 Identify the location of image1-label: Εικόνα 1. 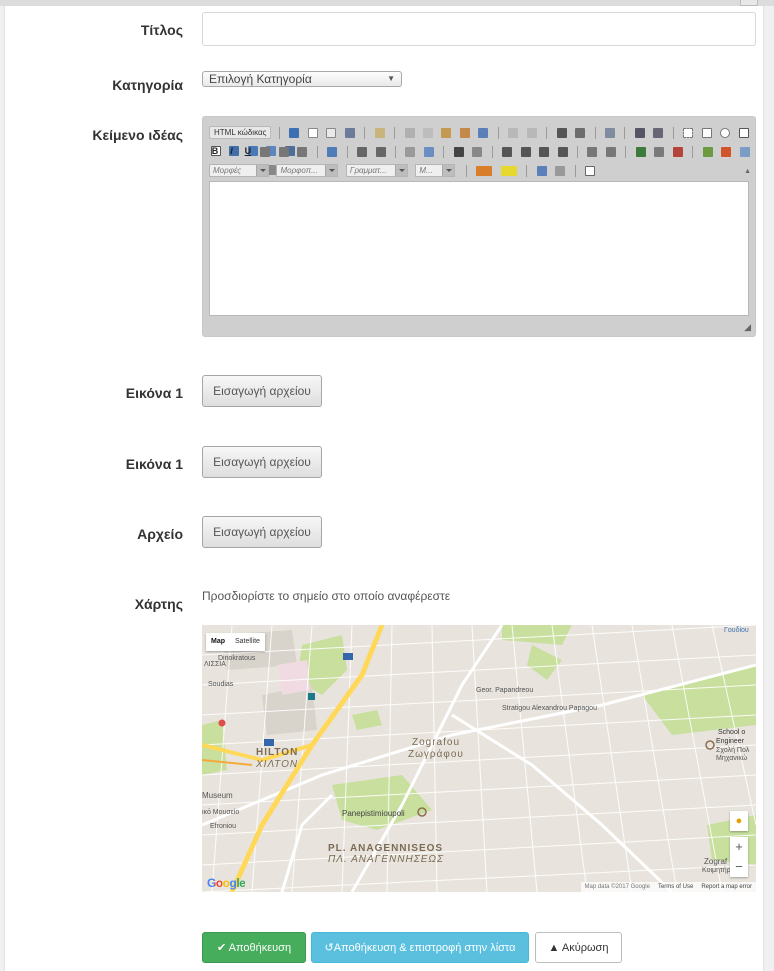
(154, 393).